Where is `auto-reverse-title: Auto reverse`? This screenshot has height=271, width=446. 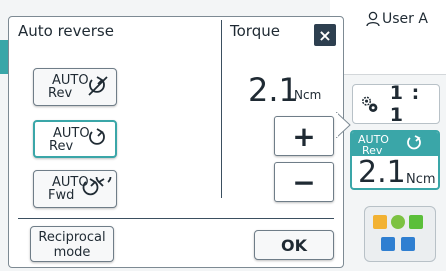
auto-reverse-title: Auto reverse is located at coordinates (66, 31).